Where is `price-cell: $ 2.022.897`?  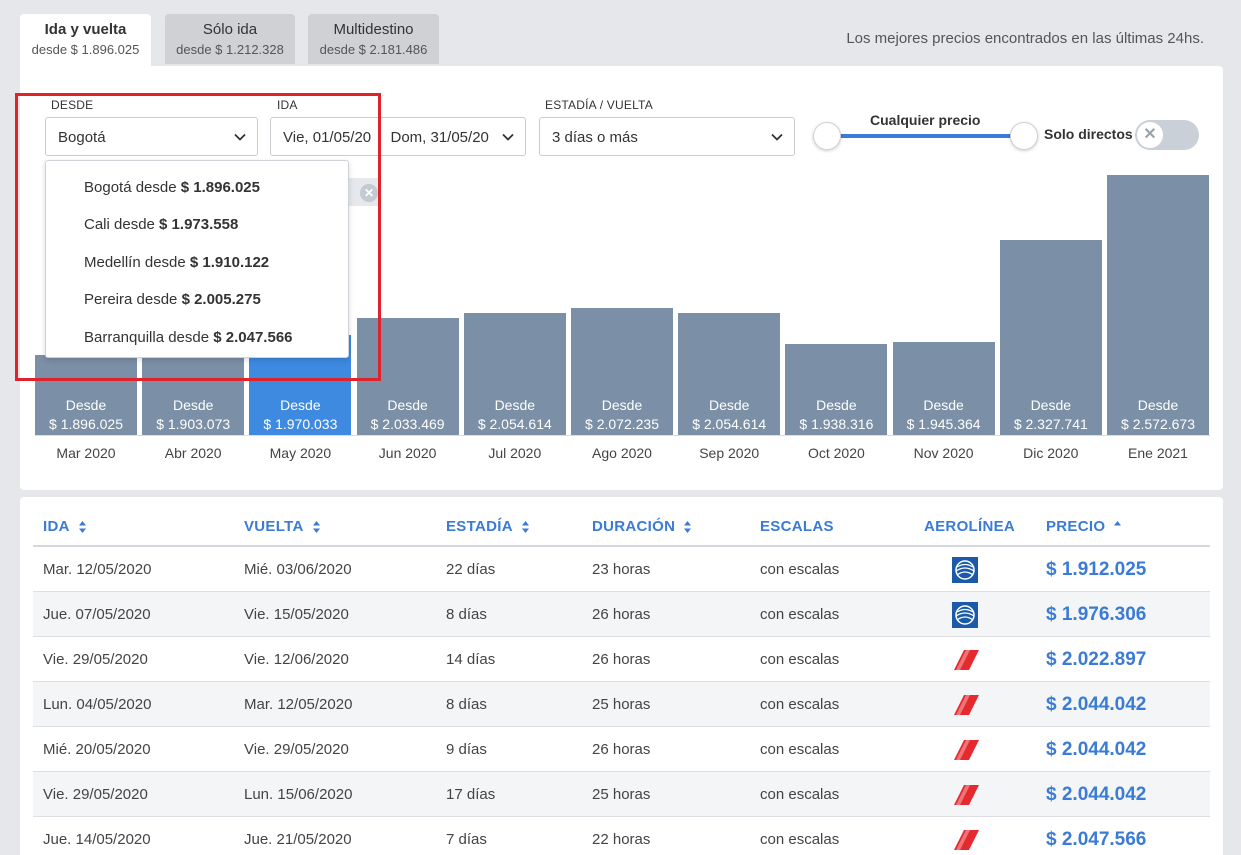
price-cell: $ 2.022.897 is located at coordinates (1096, 660).